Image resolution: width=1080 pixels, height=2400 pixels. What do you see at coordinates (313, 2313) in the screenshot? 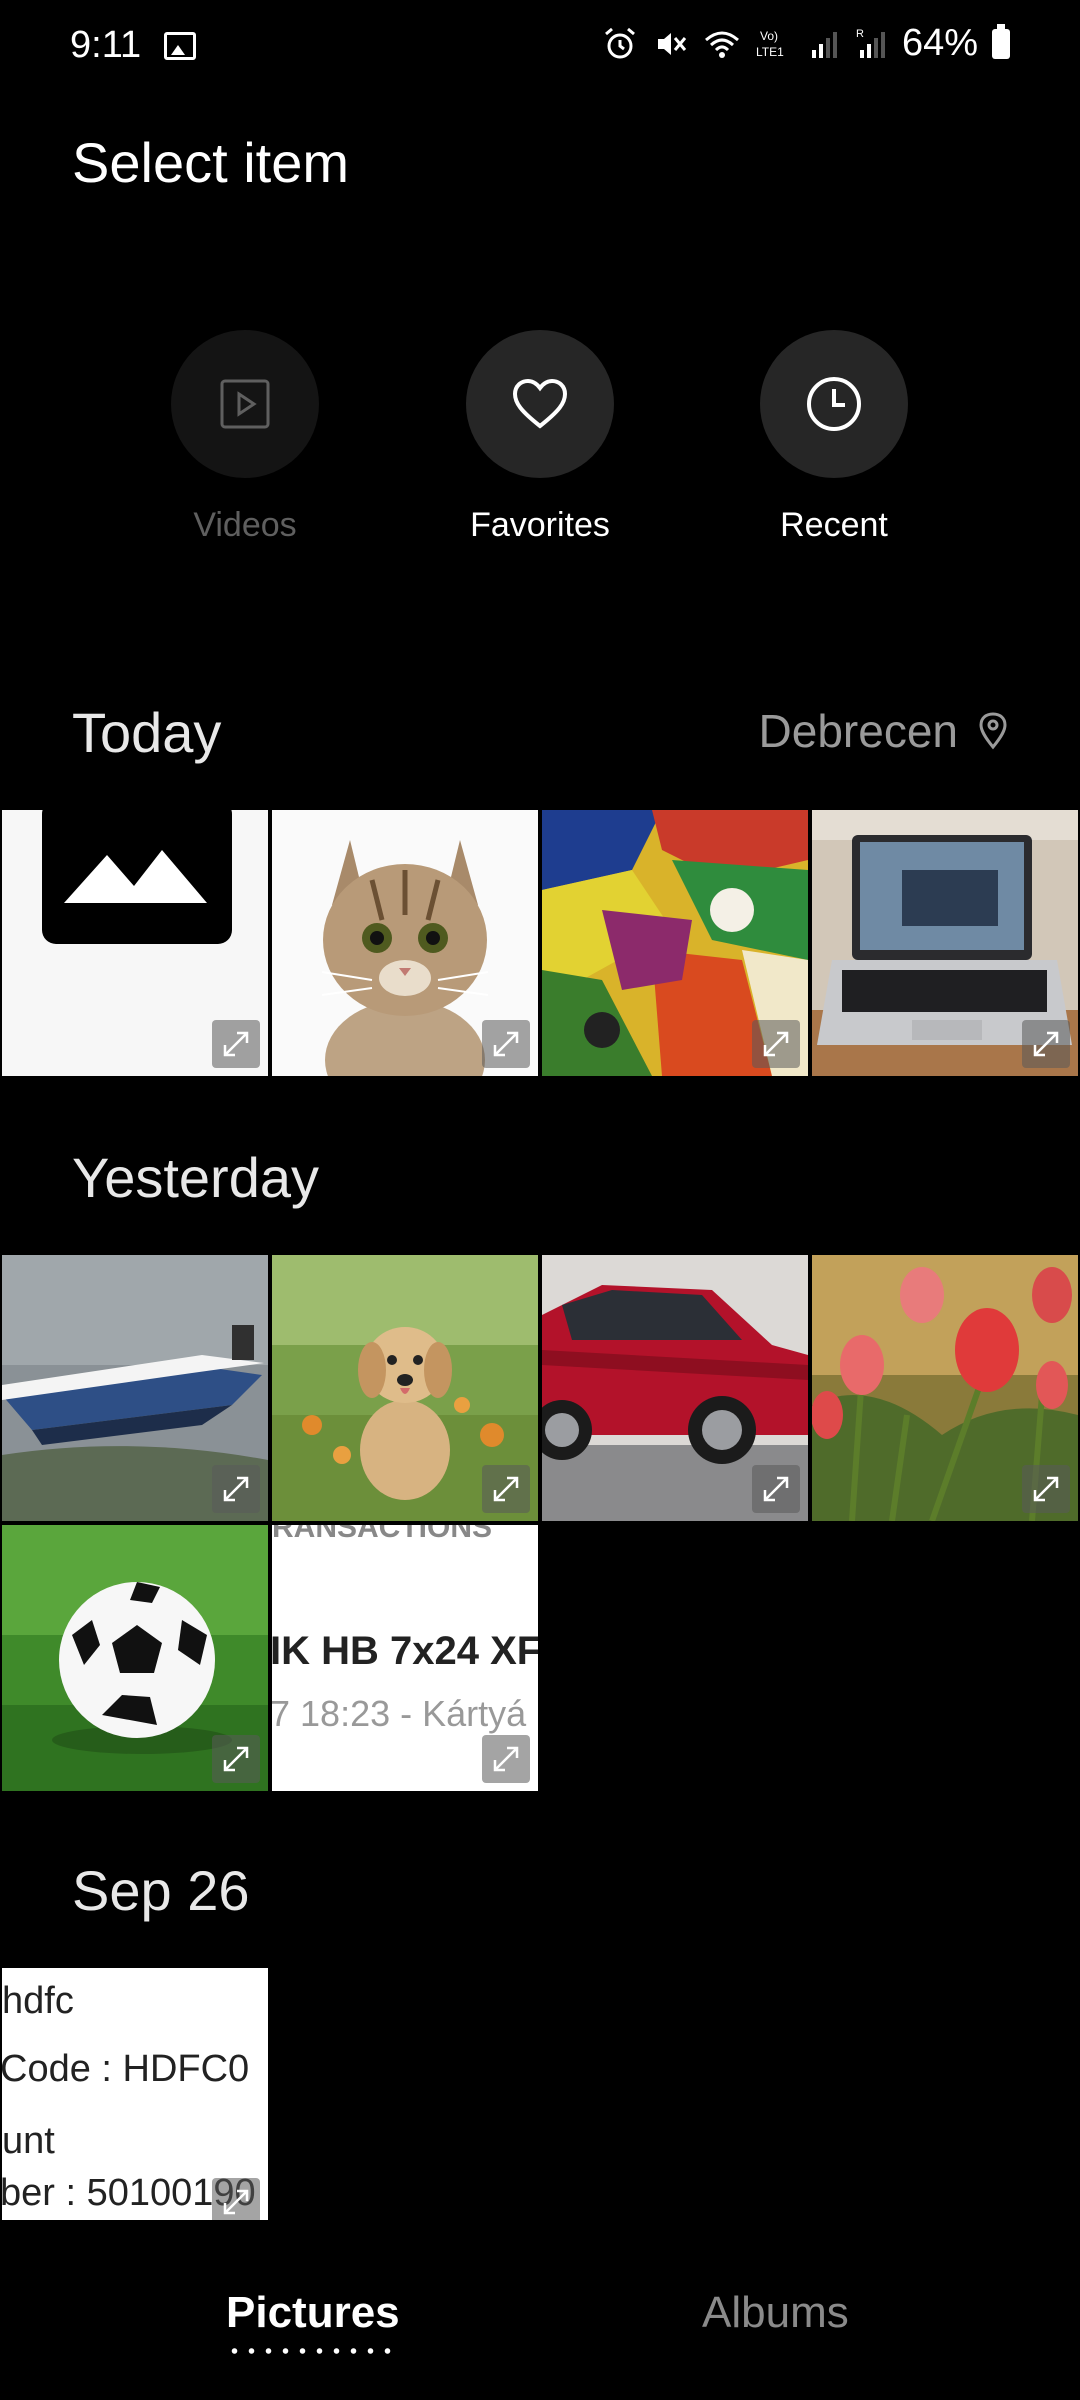
I see `tab-pictures: Pictures` at bounding box center [313, 2313].